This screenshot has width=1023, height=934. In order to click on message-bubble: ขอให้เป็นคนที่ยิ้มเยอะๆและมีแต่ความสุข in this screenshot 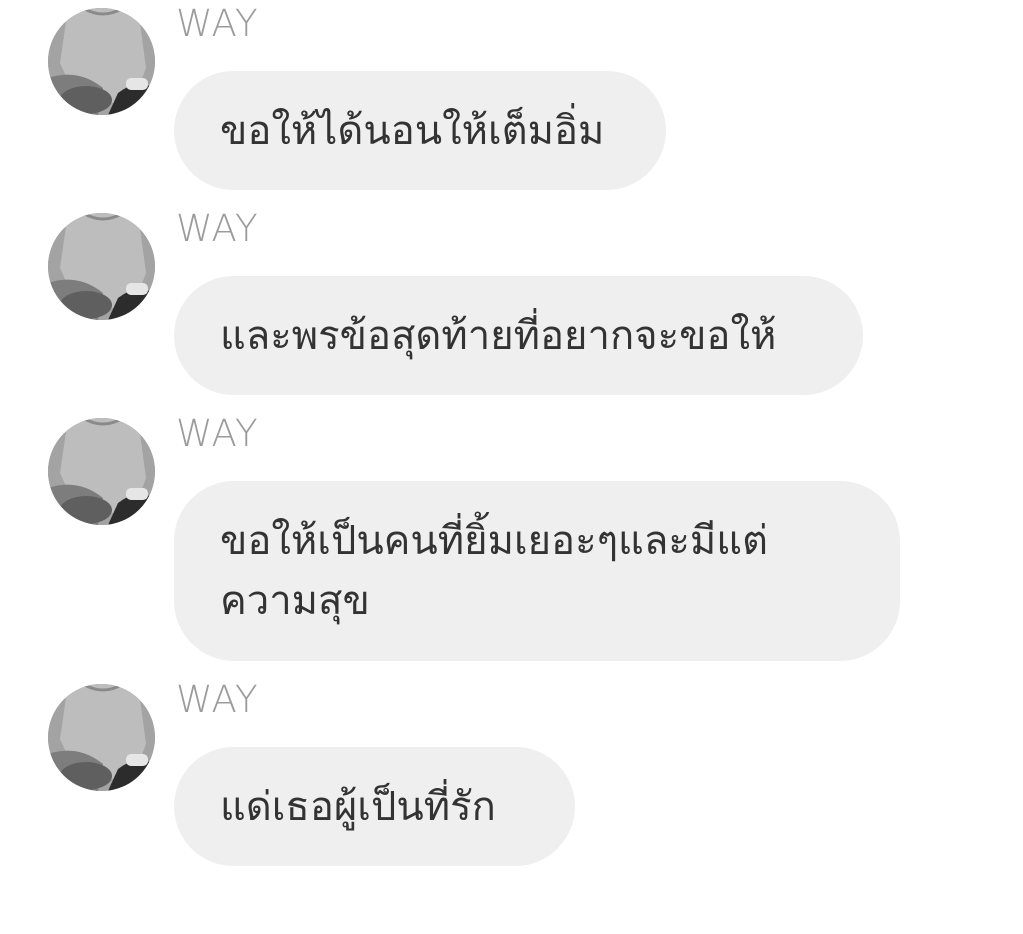, I will do `click(537, 571)`.